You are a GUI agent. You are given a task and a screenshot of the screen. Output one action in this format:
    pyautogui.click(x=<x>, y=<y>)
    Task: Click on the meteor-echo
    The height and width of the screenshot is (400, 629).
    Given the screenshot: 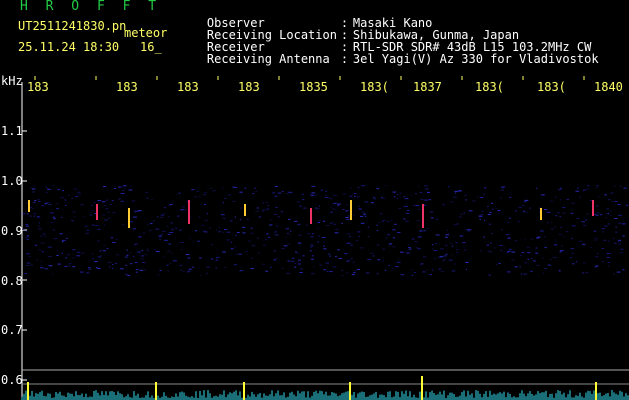 What is the action you would take?
    pyautogui.click(x=29, y=206)
    